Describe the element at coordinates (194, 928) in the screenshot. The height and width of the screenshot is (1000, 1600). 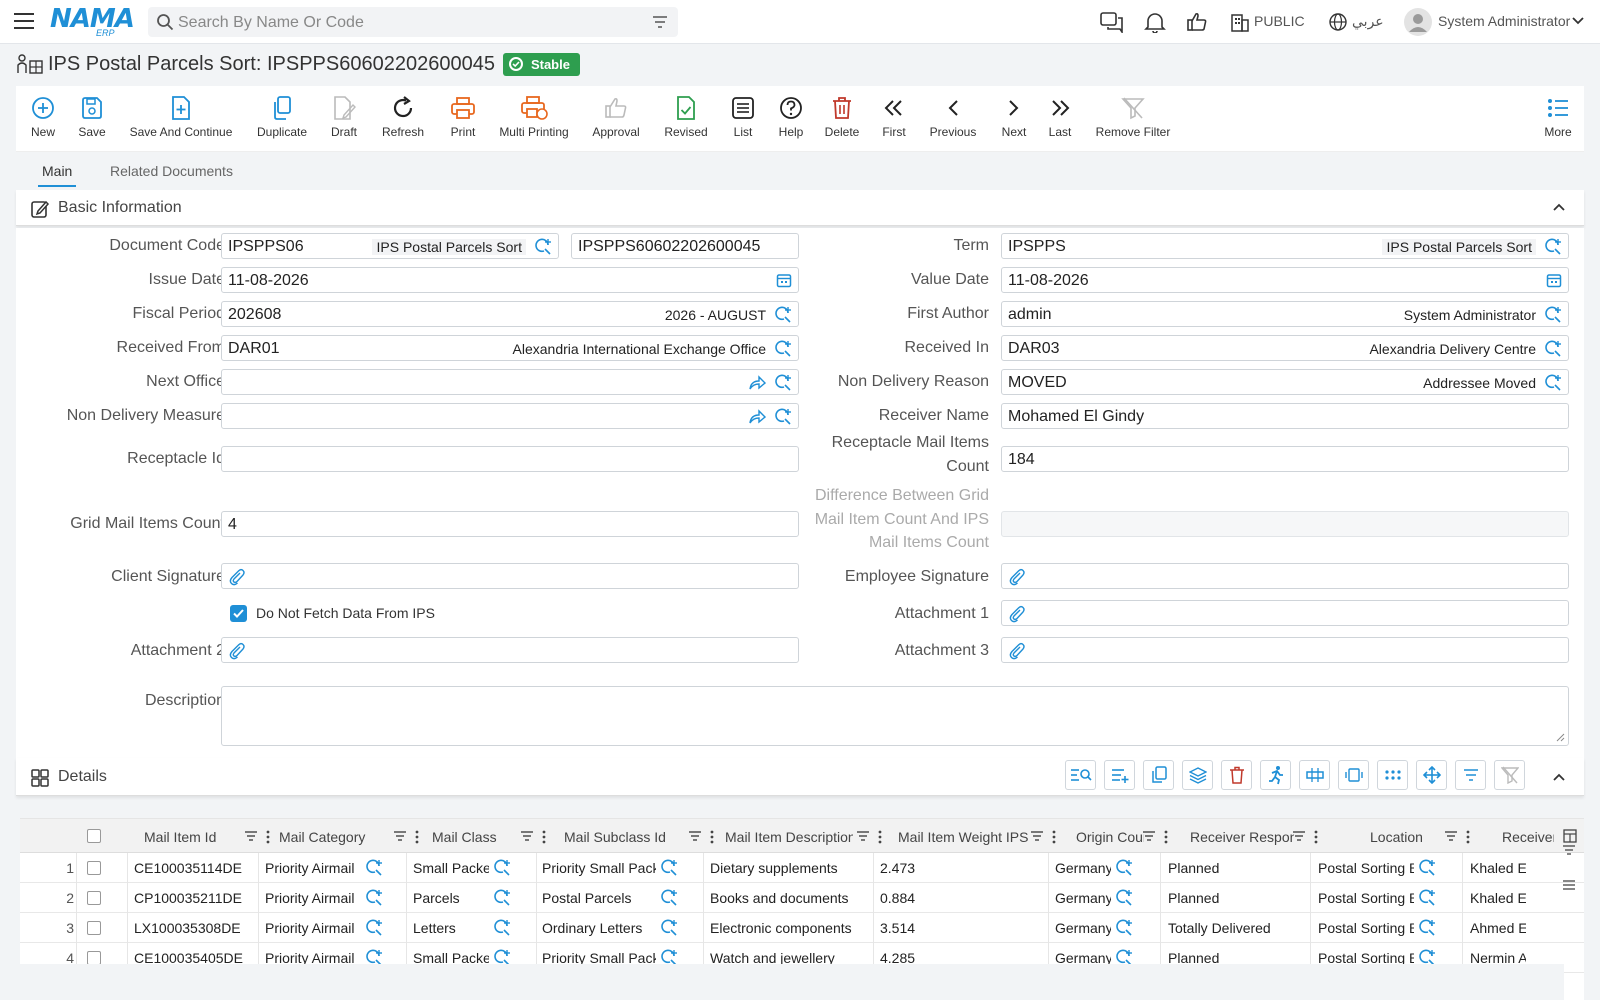
I see `cell-id: LX100035308DE` at that location.